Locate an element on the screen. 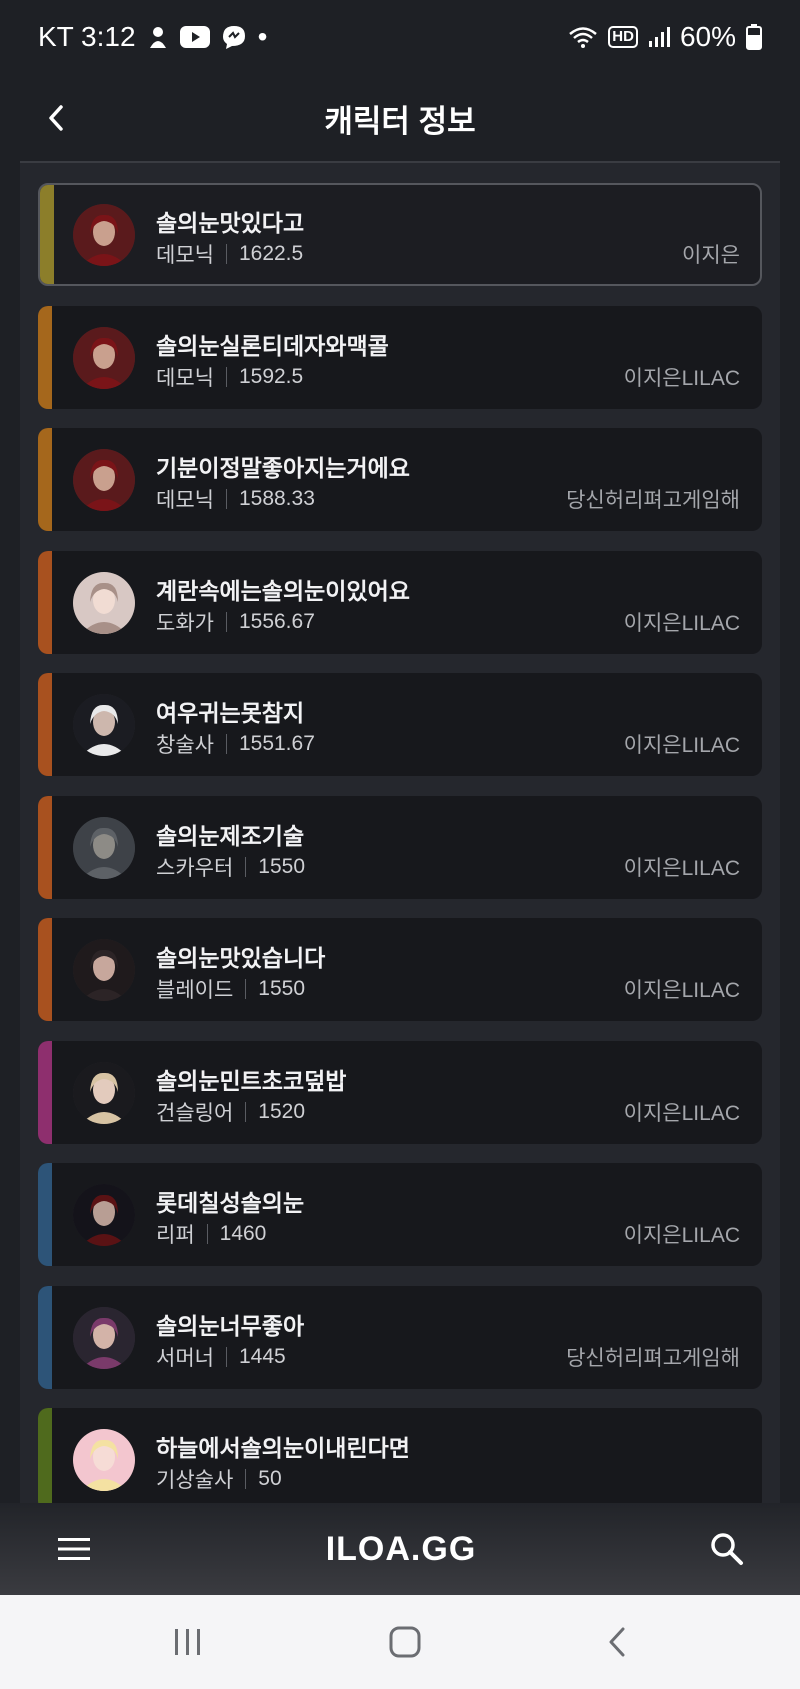 The width and height of the screenshot is (800, 1689). character-meta: 데모닉 1588.33 is located at coordinates (235, 499).